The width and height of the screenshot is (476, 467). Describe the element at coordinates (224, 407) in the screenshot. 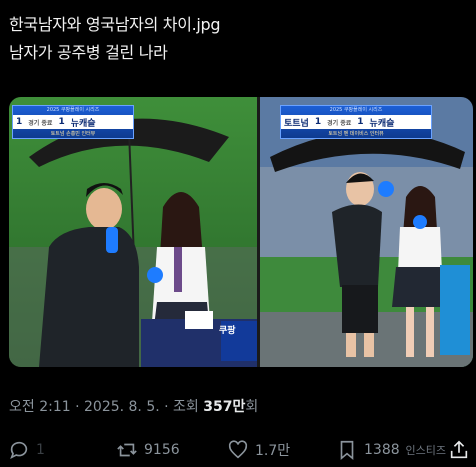

I see `view-count: 357만` at that location.